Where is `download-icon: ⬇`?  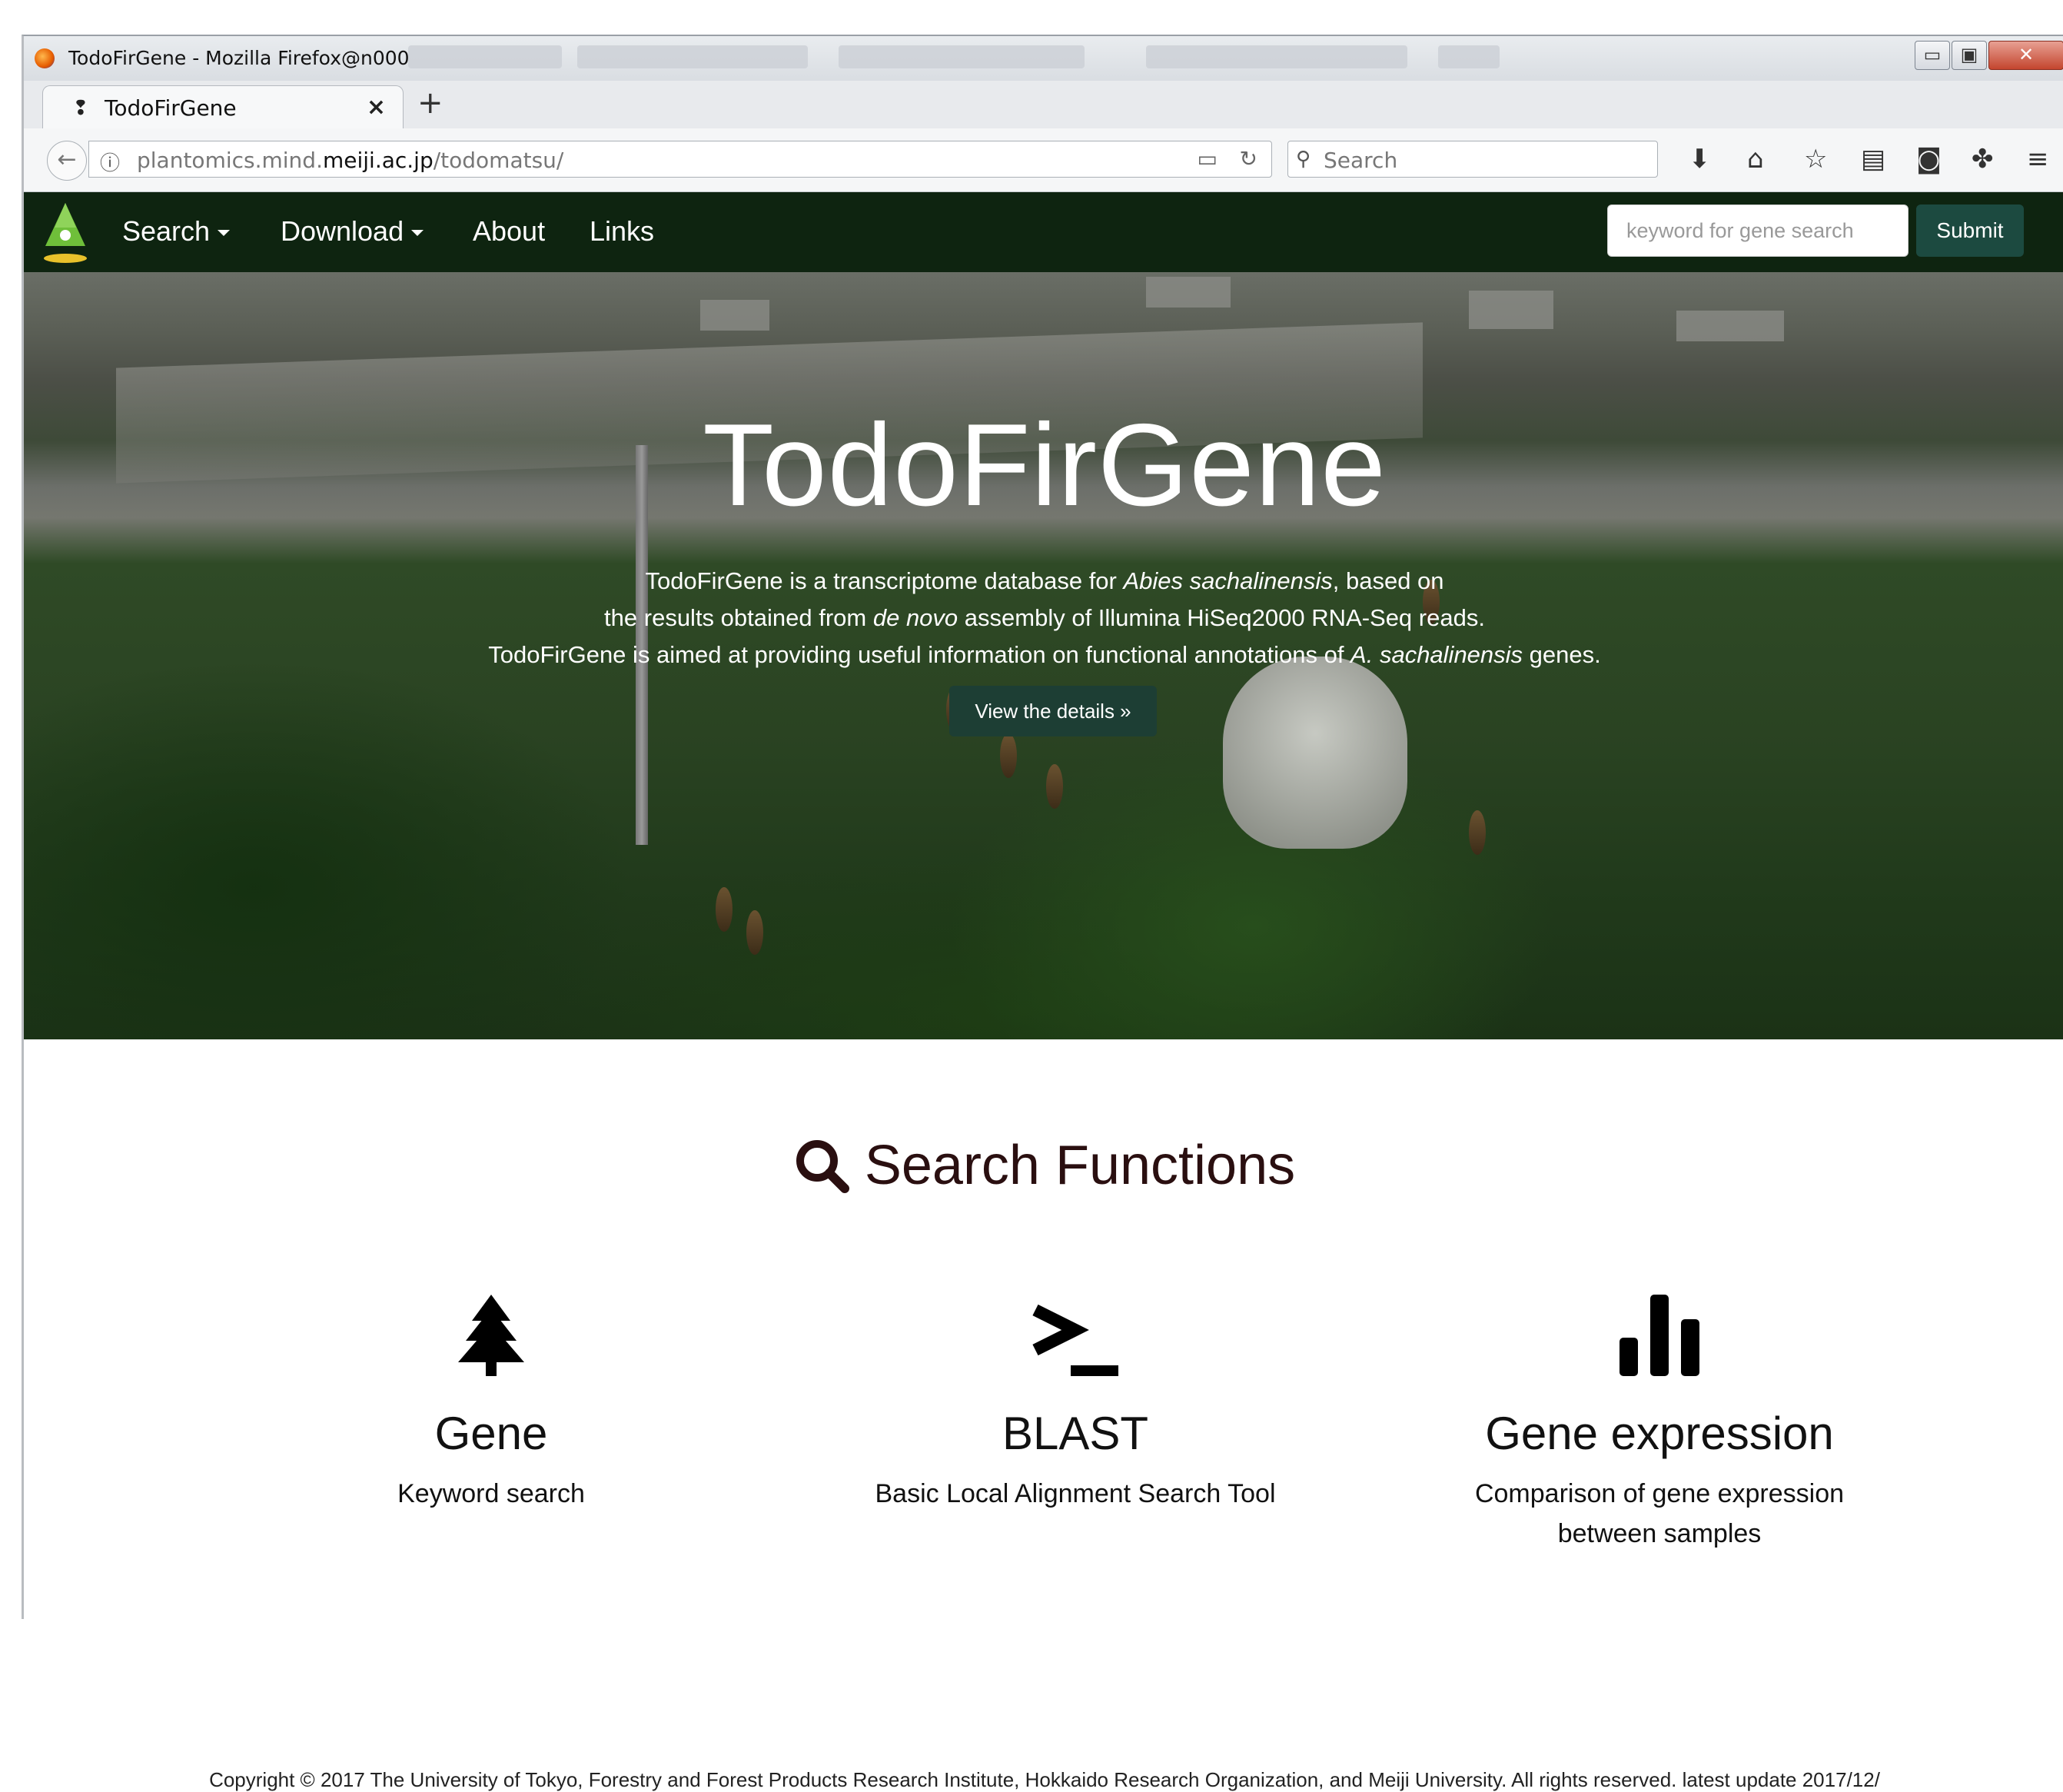
download-icon: ⬇ is located at coordinates (1700, 159).